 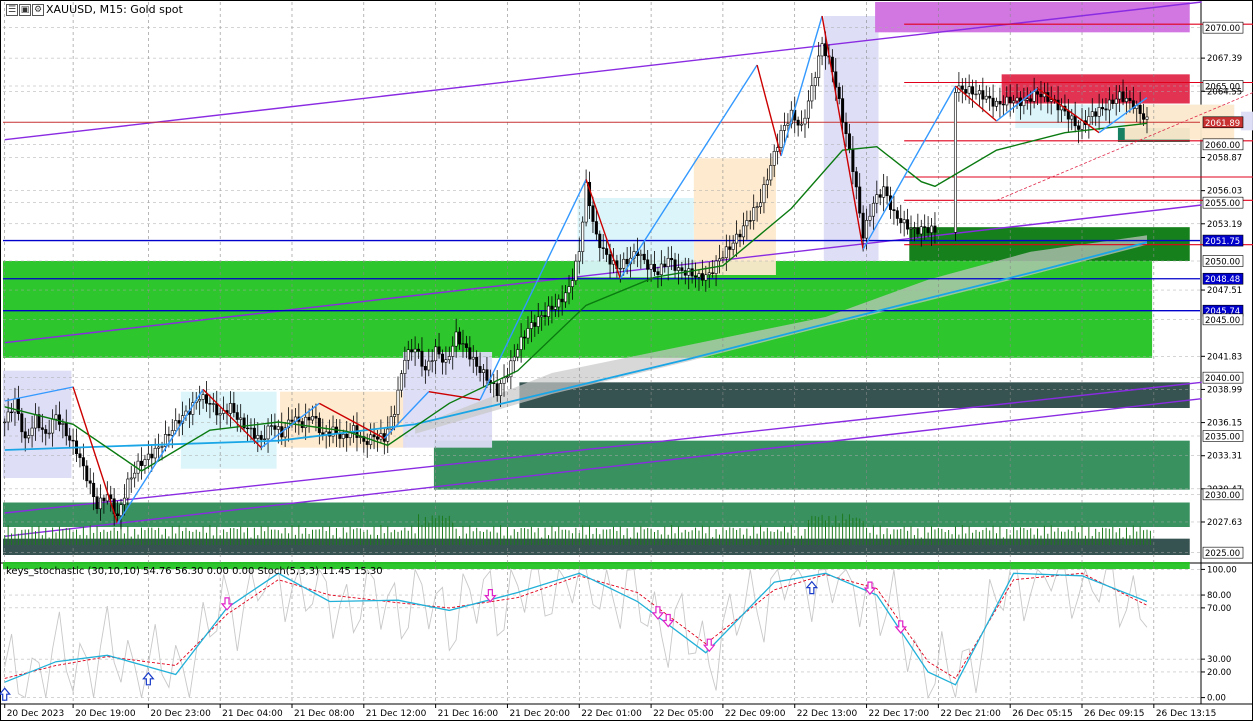 I want to click on chart-settings-icon: ⚙, so click(x=38, y=10).